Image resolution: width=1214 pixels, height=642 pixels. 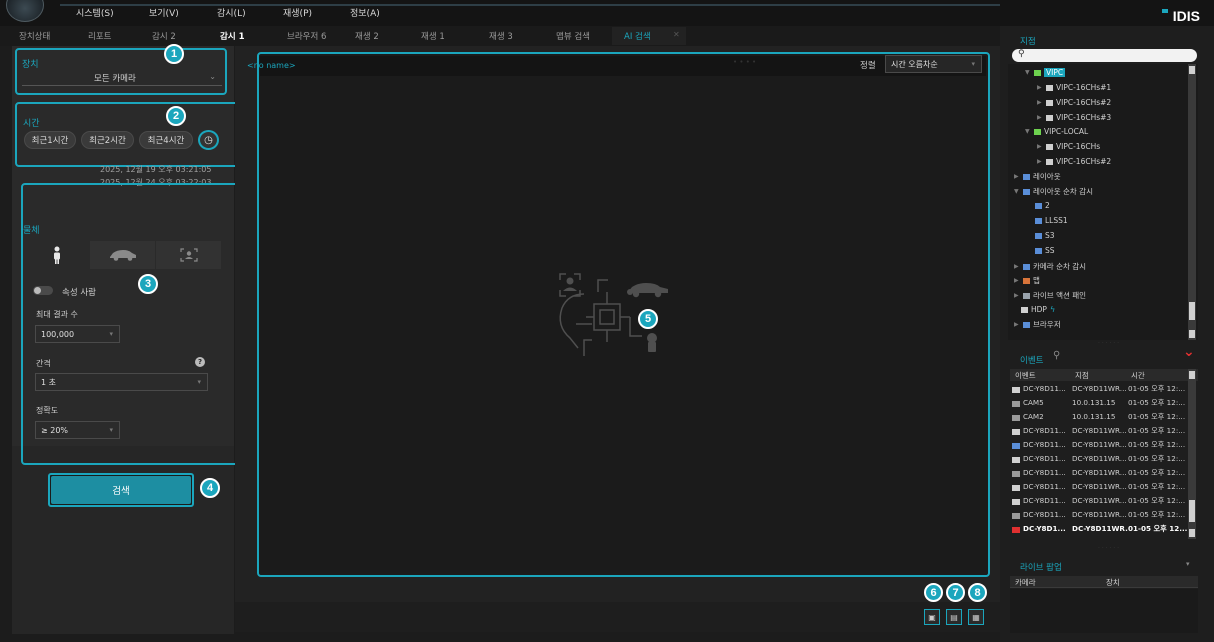 What do you see at coordinates (1104, 55) in the screenshot?
I see `site-search-input: ⚲` at bounding box center [1104, 55].